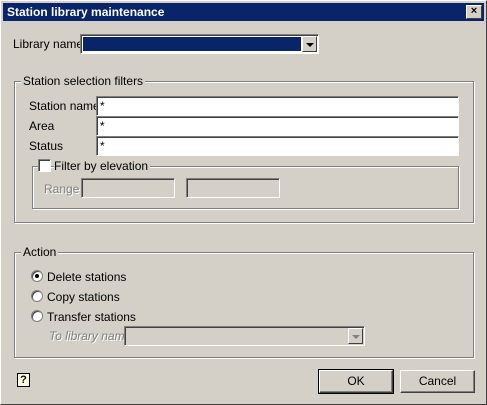 This screenshot has width=487, height=405. What do you see at coordinates (277, 146) in the screenshot?
I see `status-input: *` at bounding box center [277, 146].